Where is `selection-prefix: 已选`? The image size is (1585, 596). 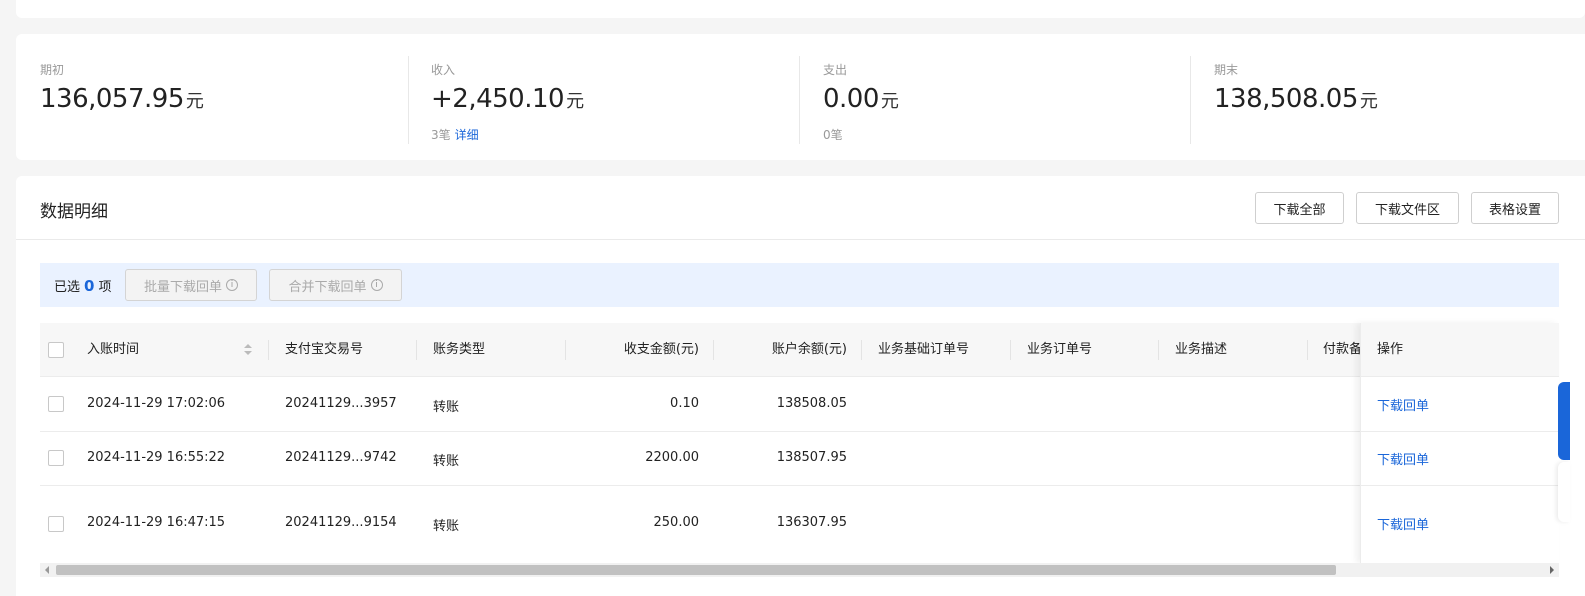
selection-prefix: 已选 is located at coordinates (67, 287).